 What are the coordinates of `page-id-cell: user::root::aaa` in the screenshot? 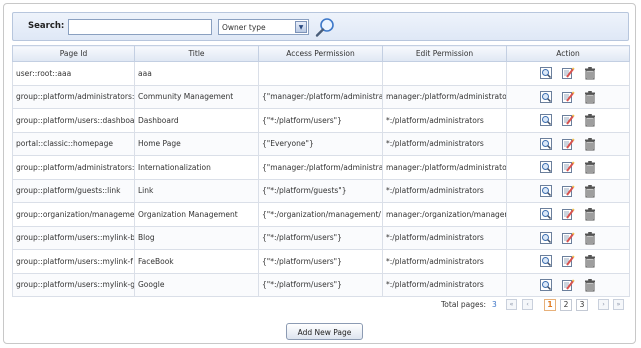 It's located at (73, 73).